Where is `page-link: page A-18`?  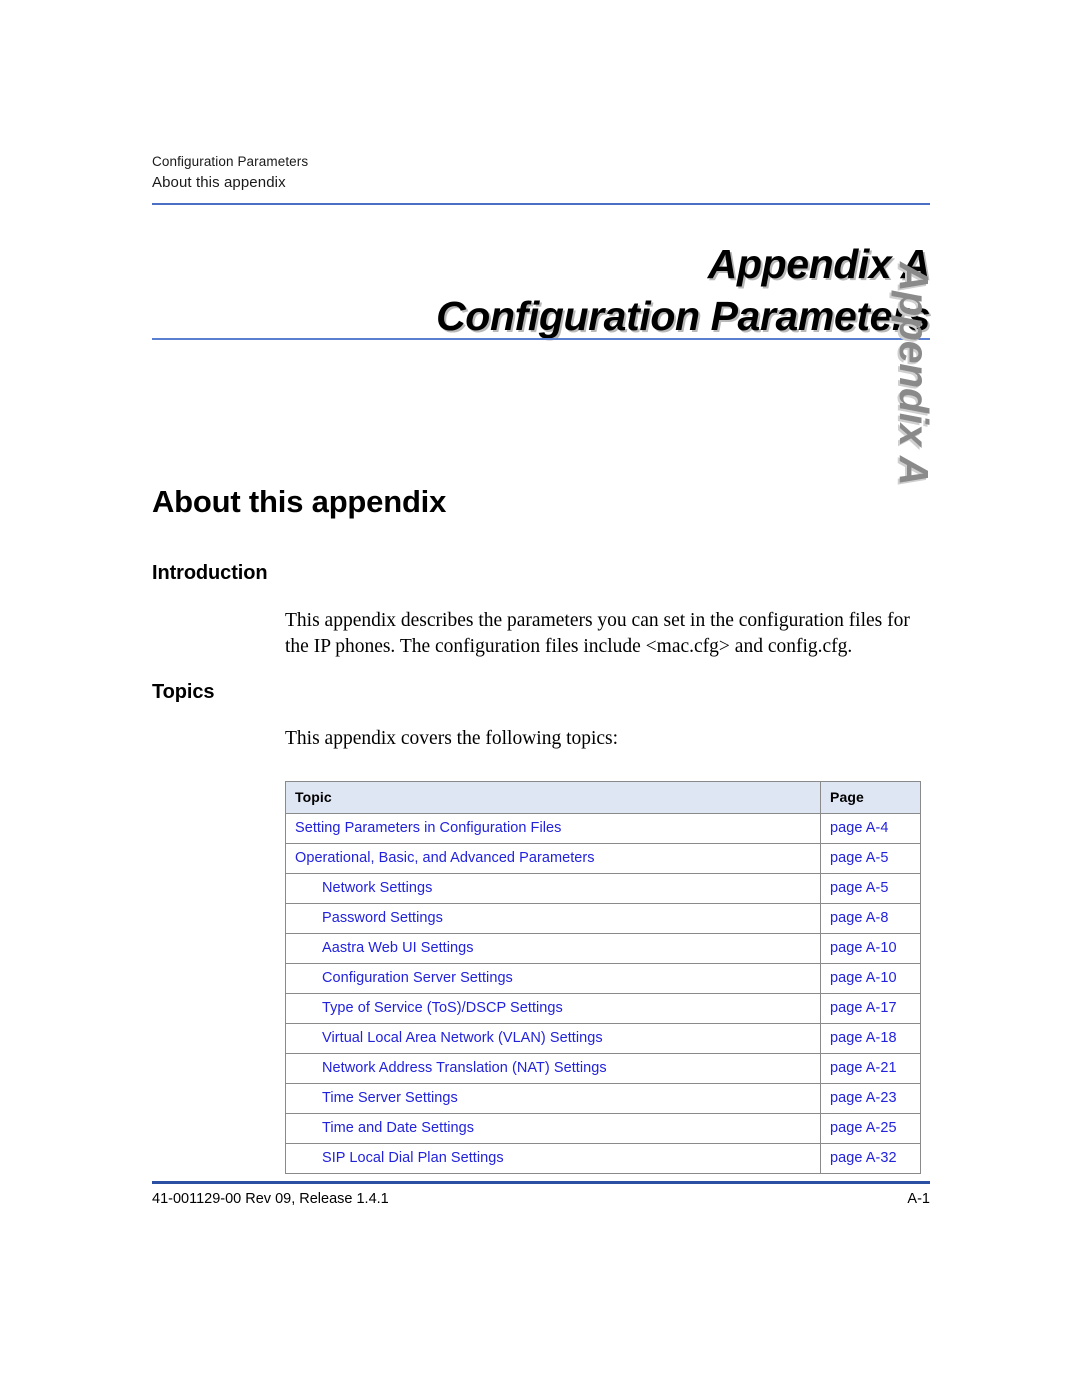
page-link: page A-18 is located at coordinates (870, 1038).